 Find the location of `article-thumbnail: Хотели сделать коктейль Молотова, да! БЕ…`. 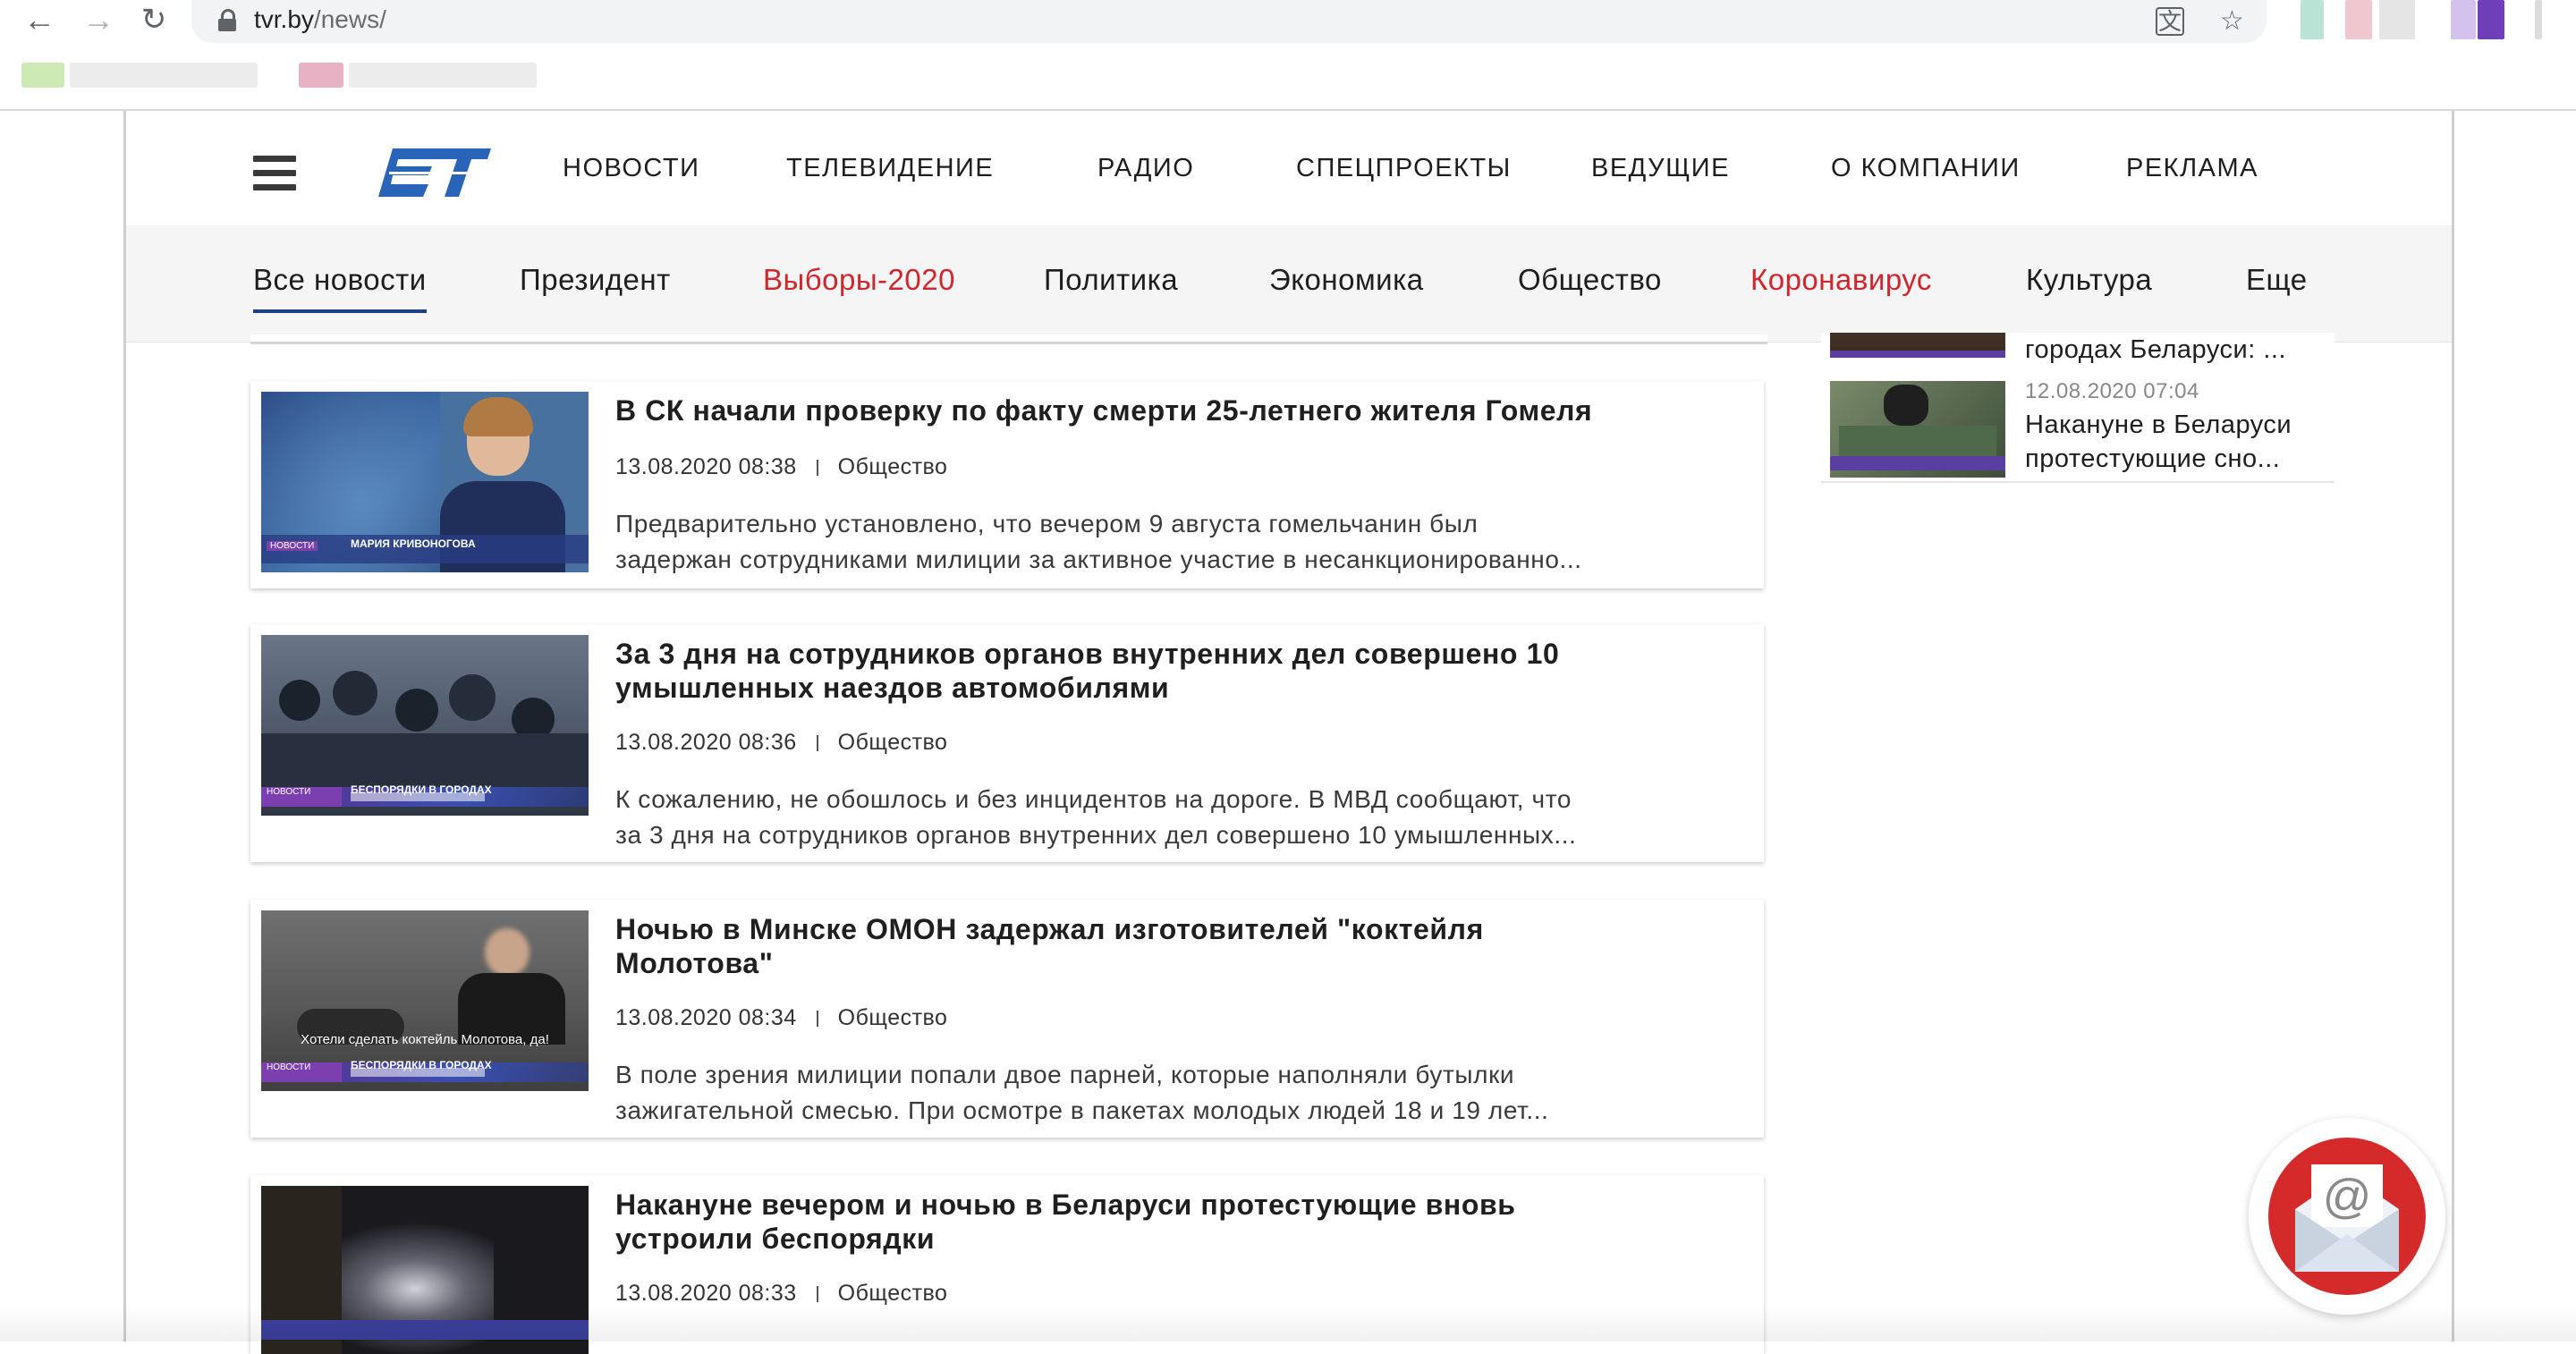

article-thumbnail: Хотели сделать коктейль Молотова, да! БЕ… is located at coordinates (425, 1000).